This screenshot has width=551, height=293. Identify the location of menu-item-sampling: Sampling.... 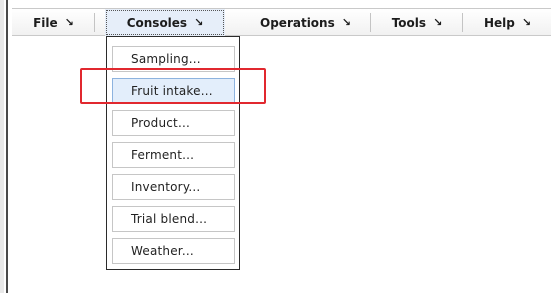
(173, 59).